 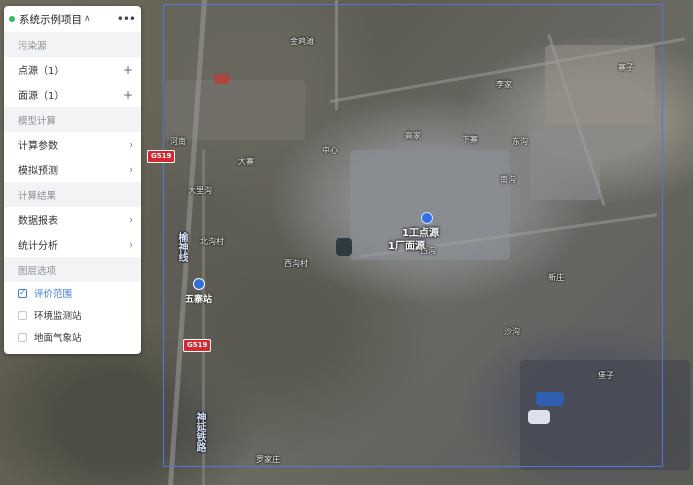 What do you see at coordinates (626, 67) in the screenshot?
I see `place-label: 寨子` at bounding box center [626, 67].